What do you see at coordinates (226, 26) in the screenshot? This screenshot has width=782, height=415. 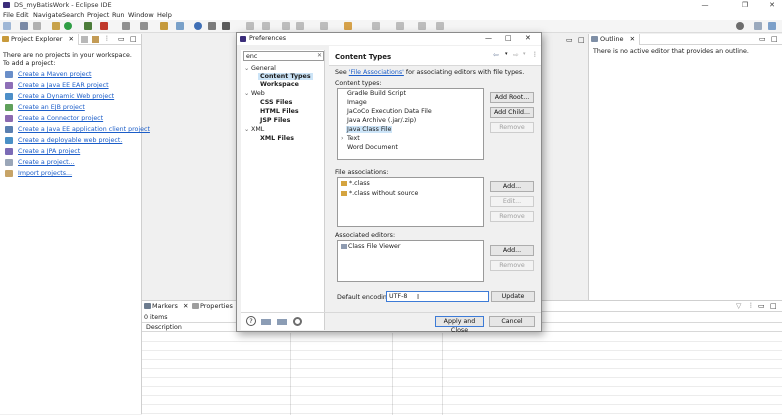 I see `terminal-icon` at bounding box center [226, 26].